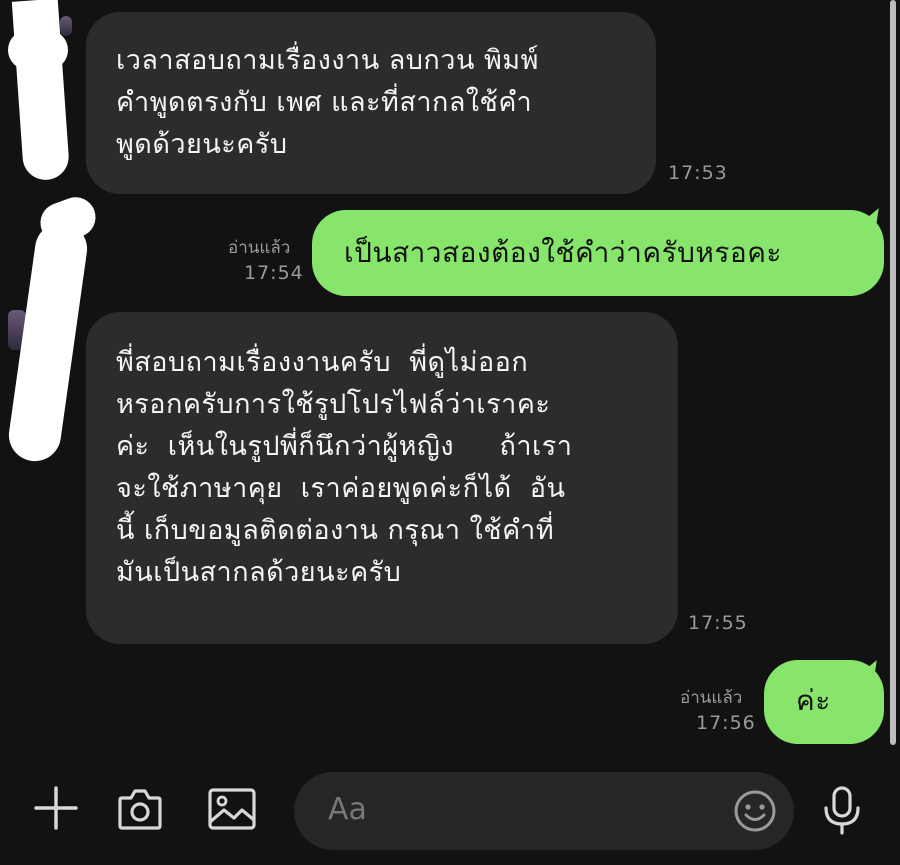 The image size is (900, 865). I want to click on message-text: นี้ เก็บขอมูลติดต่องาน กรุณา ใช้คำที่, so click(335, 530).